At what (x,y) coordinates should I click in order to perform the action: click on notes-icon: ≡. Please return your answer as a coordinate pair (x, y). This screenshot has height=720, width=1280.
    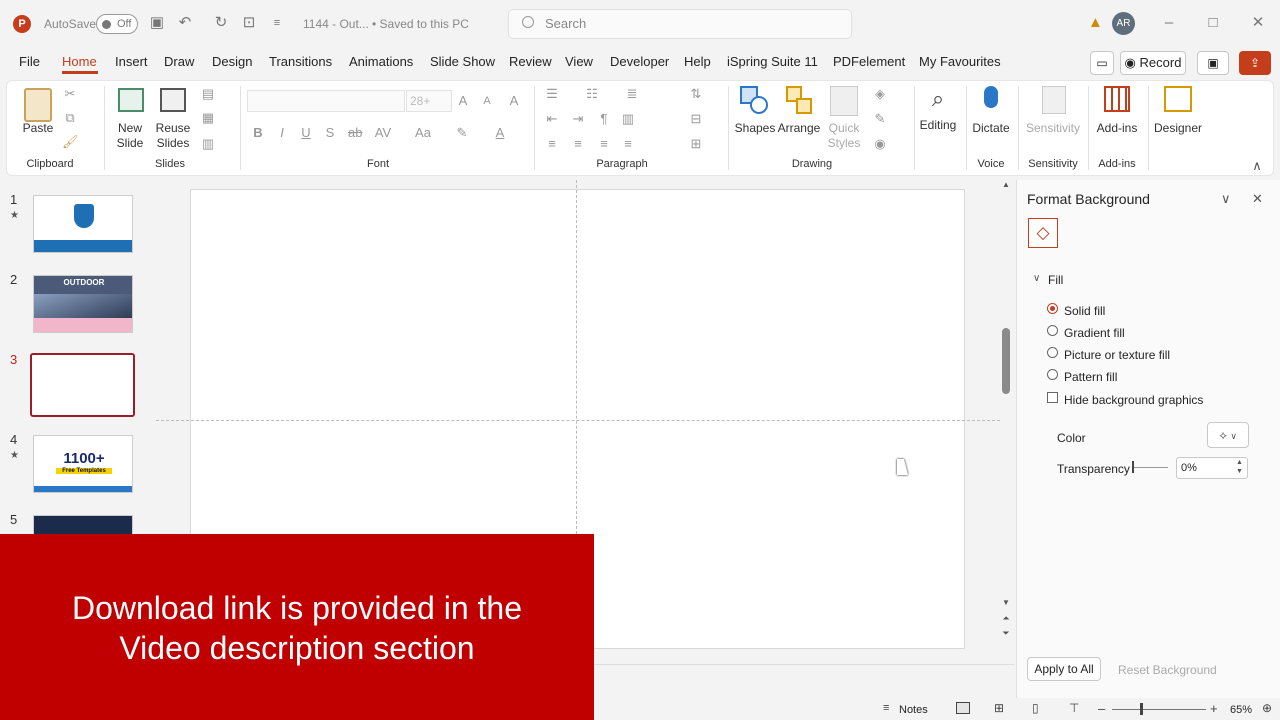
    Looking at the image, I should click on (886, 708).